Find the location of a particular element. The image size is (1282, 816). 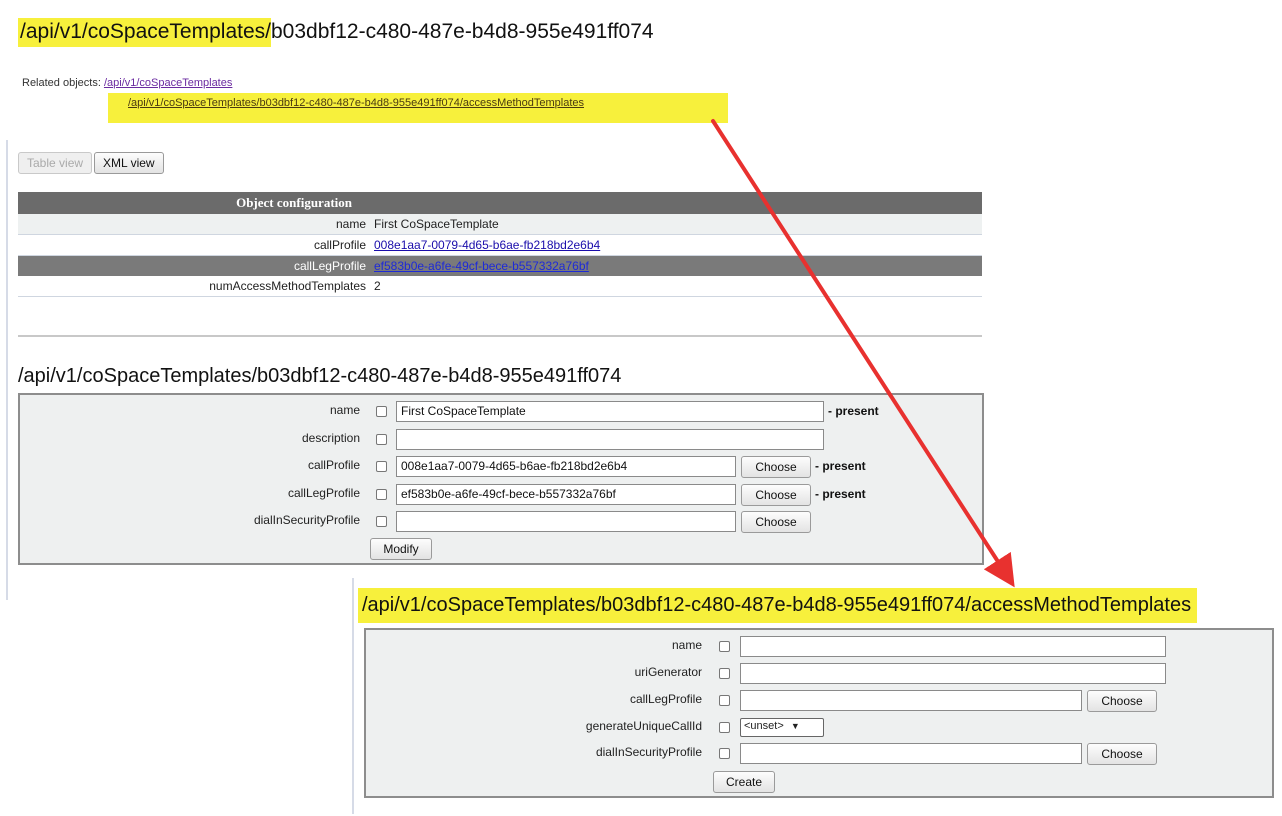

annotation-arrow is located at coordinates (863, 353).